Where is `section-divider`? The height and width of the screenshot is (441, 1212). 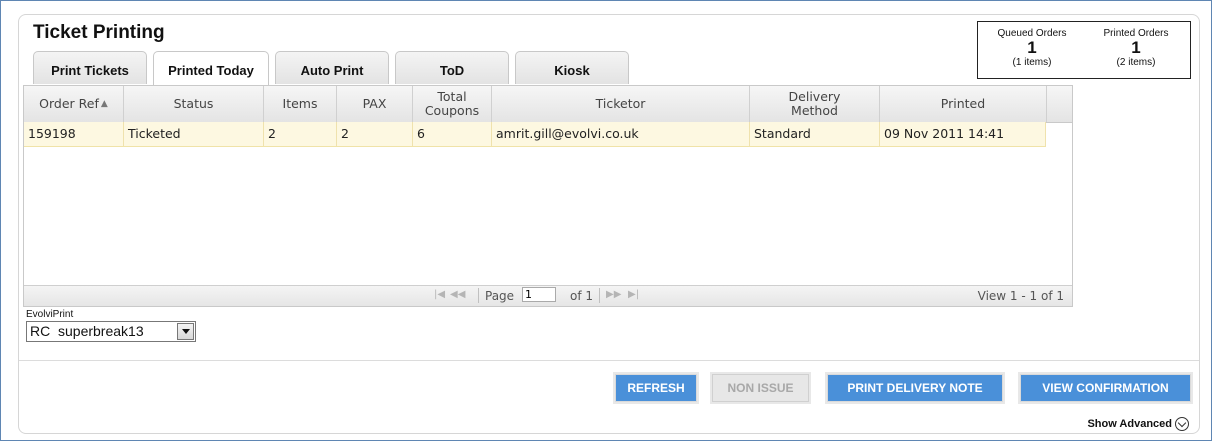
section-divider is located at coordinates (609, 360).